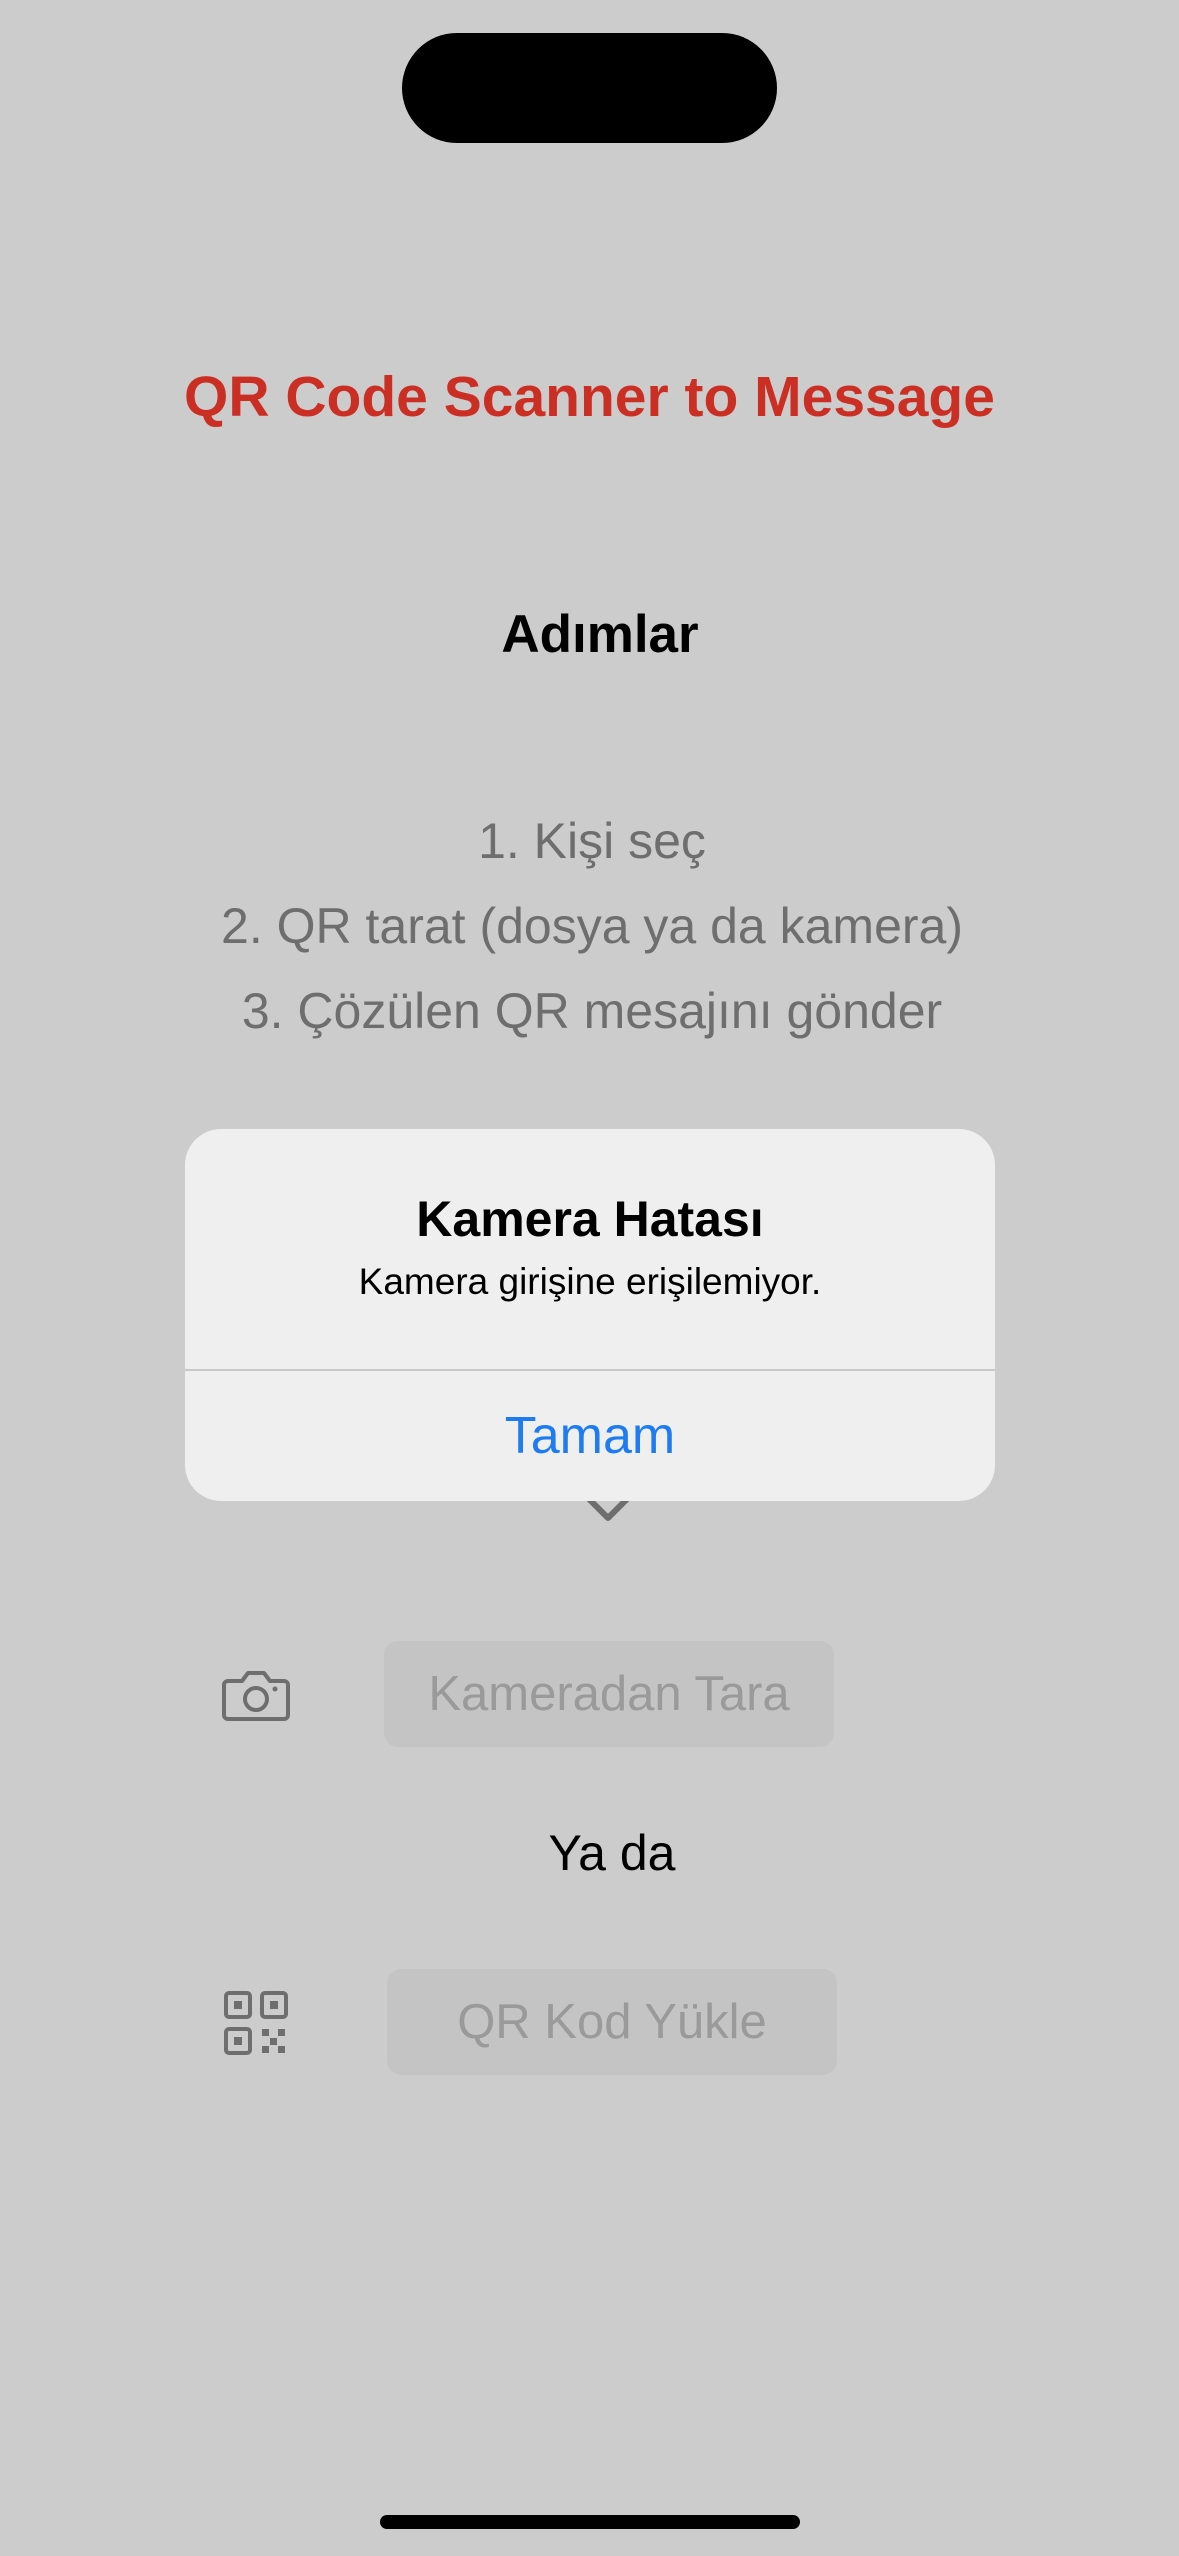  What do you see at coordinates (589, 88) in the screenshot?
I see `dynamic-island` at bounding box center [589, 88].